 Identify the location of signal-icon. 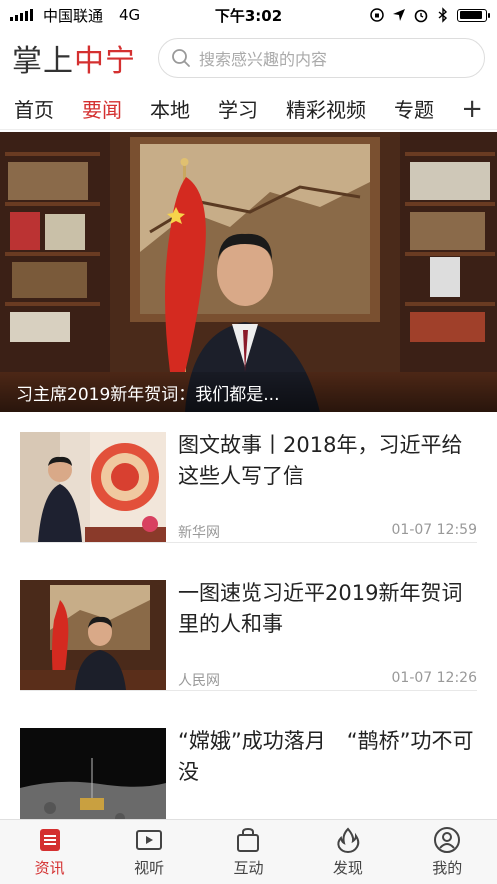
(21, 15).